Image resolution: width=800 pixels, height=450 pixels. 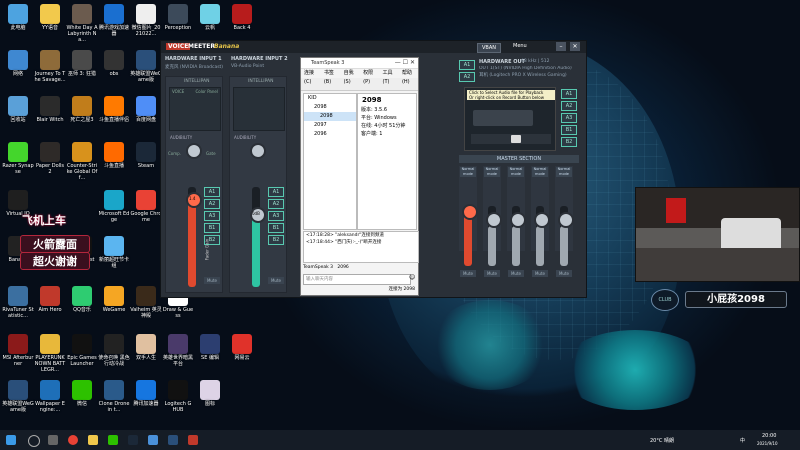 What do you see at coordinates (569, 94) in the screenshot?
I see `rec-a1-button: A1` at bounding box center [569, 94].